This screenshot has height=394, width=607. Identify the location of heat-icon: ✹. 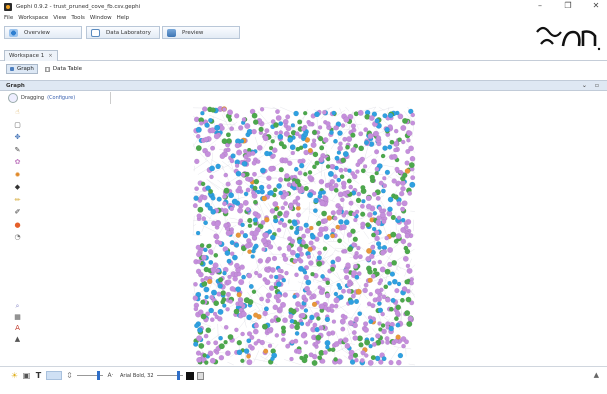
(17, 175).